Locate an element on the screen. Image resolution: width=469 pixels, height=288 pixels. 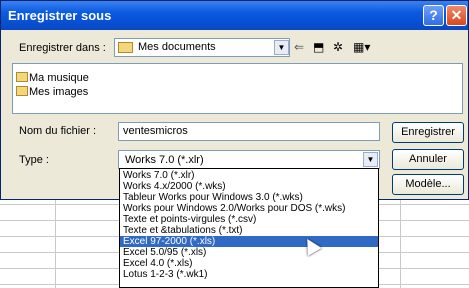
file-item: Ma musique is located at coordinates (52, 78).